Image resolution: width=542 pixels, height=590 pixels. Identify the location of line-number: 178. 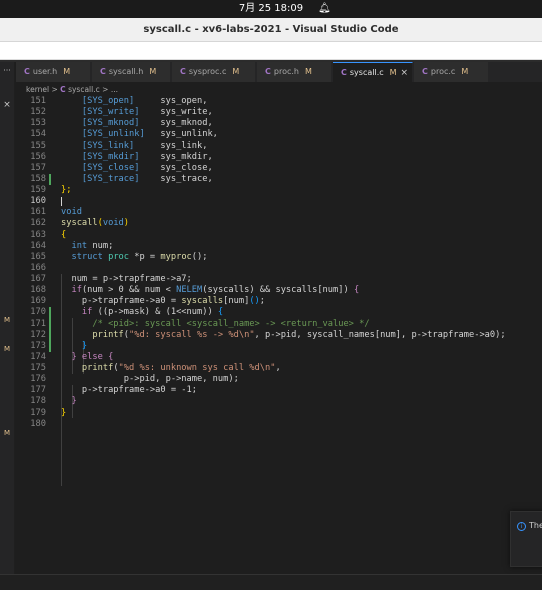
(38, 401).